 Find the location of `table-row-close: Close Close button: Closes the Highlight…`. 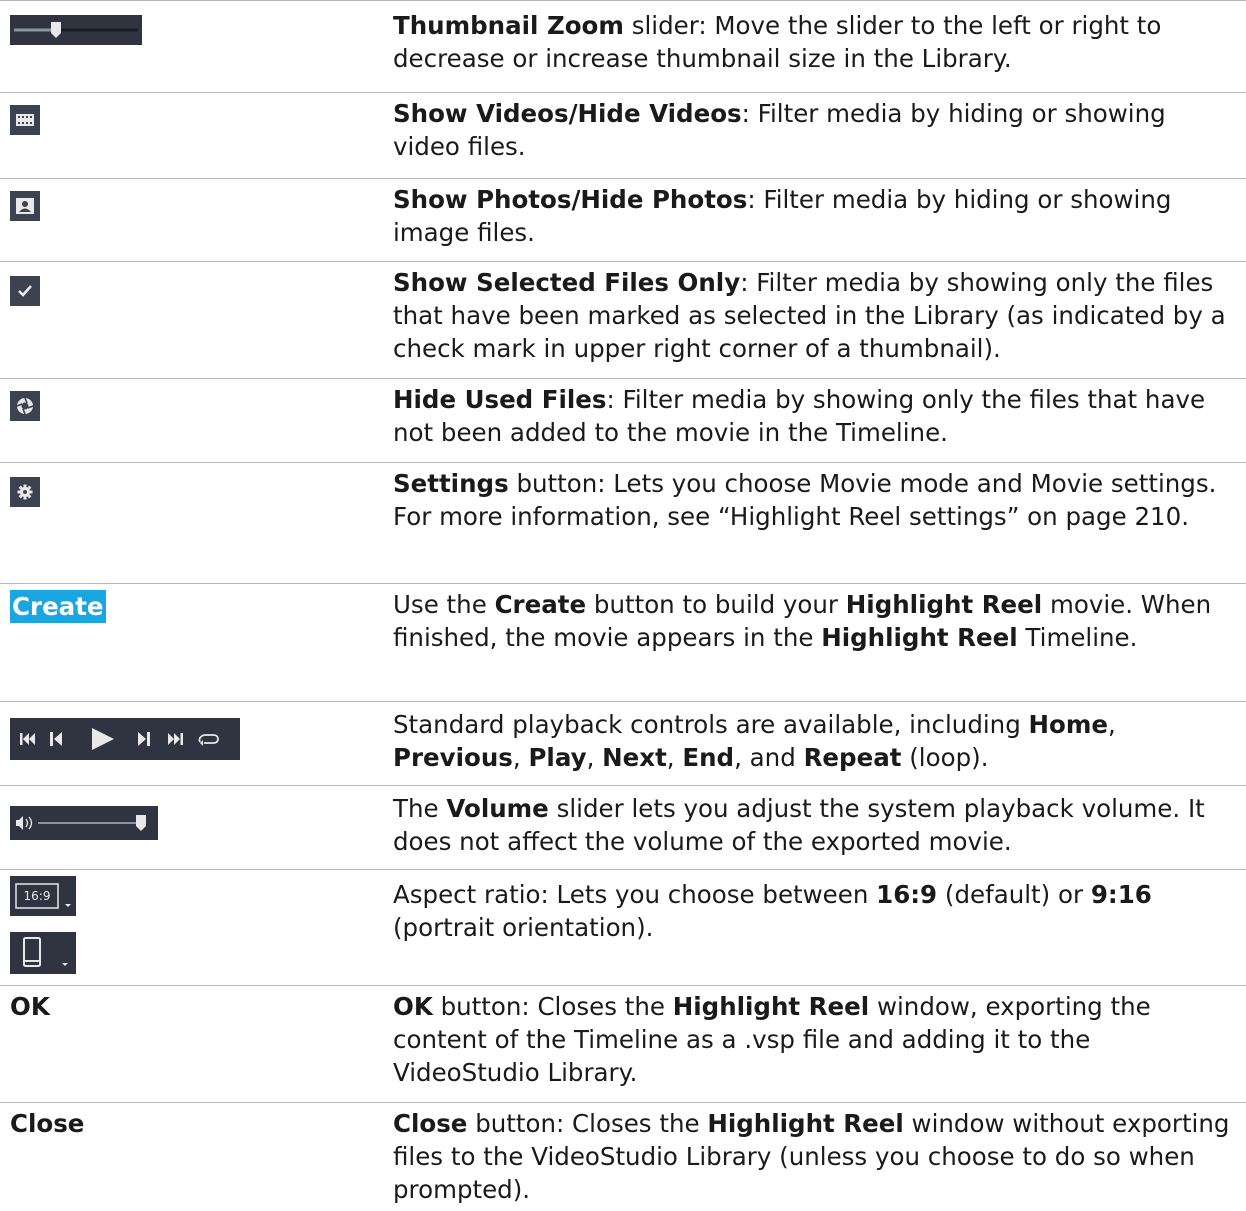

table-row-close: Close Close button: Closes the Highlight… is located at coordinates (623, 1156).